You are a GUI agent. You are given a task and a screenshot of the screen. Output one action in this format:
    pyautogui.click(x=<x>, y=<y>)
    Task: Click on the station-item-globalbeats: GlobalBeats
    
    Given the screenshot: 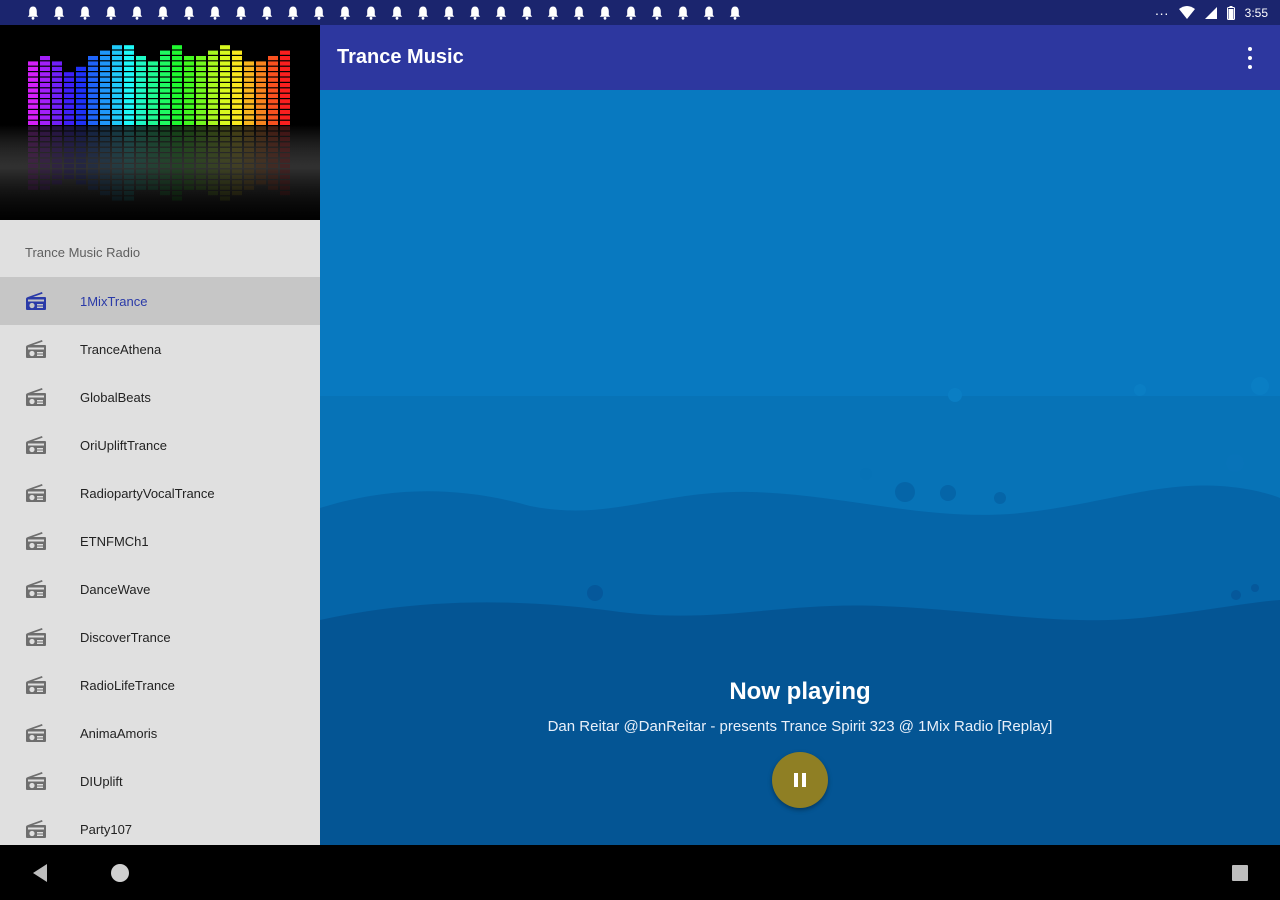 What is the action you would take?
    pyautogui.click(x=160, y=397)
    